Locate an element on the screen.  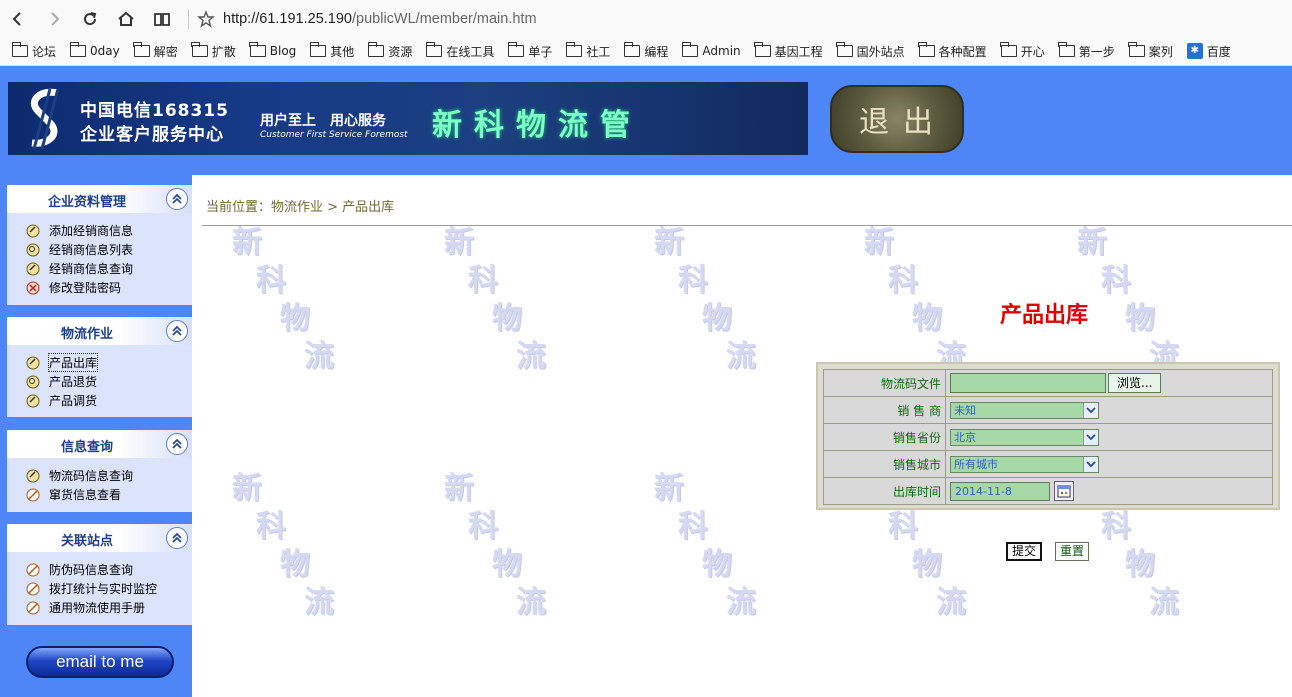
panel-title: 企业资料管理 is located at coordinates (86, 202).